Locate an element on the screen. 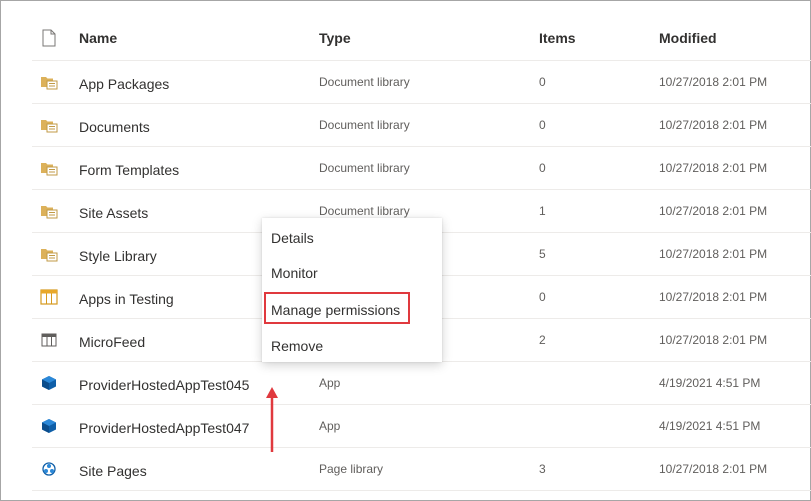  list-icon is located at coordinates (49, 297).